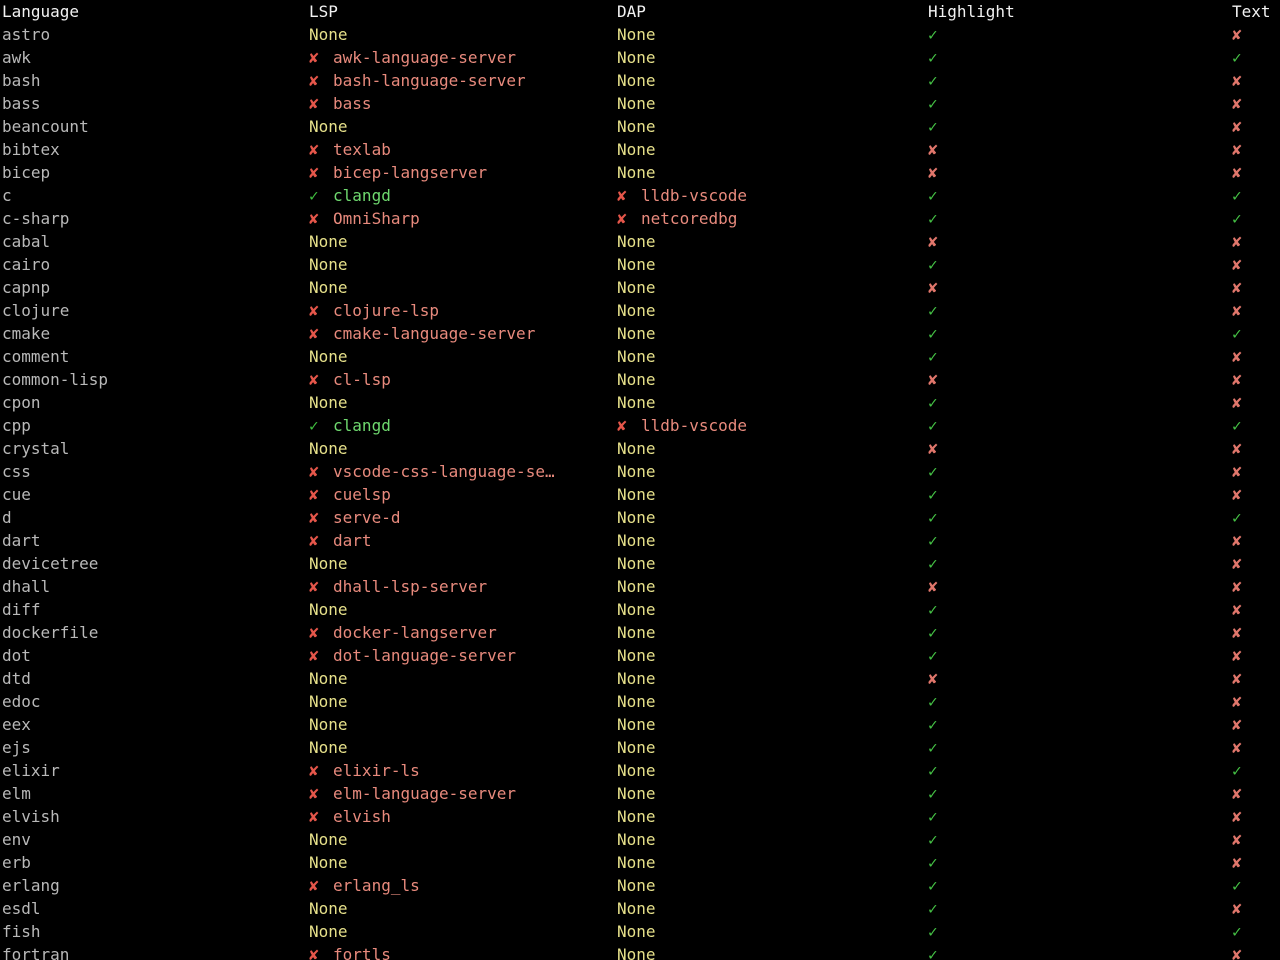 The width and height of the screenshot is (1280, 960). Describe the element at coordinates (362, 379) in the screenshot. I see `lsp-cell-value: cl-lsp` at that location.